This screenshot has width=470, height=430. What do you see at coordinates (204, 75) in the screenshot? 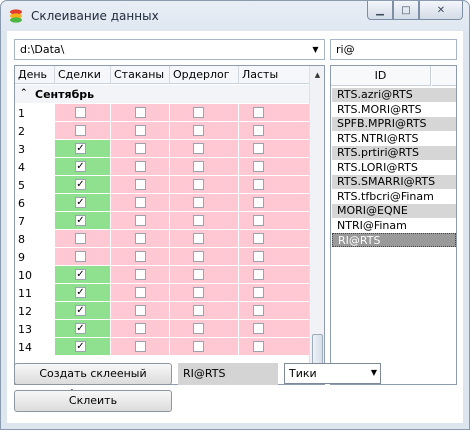
I see `column-header-orderlog: Ордерлог` at bounding box center [204, 75].